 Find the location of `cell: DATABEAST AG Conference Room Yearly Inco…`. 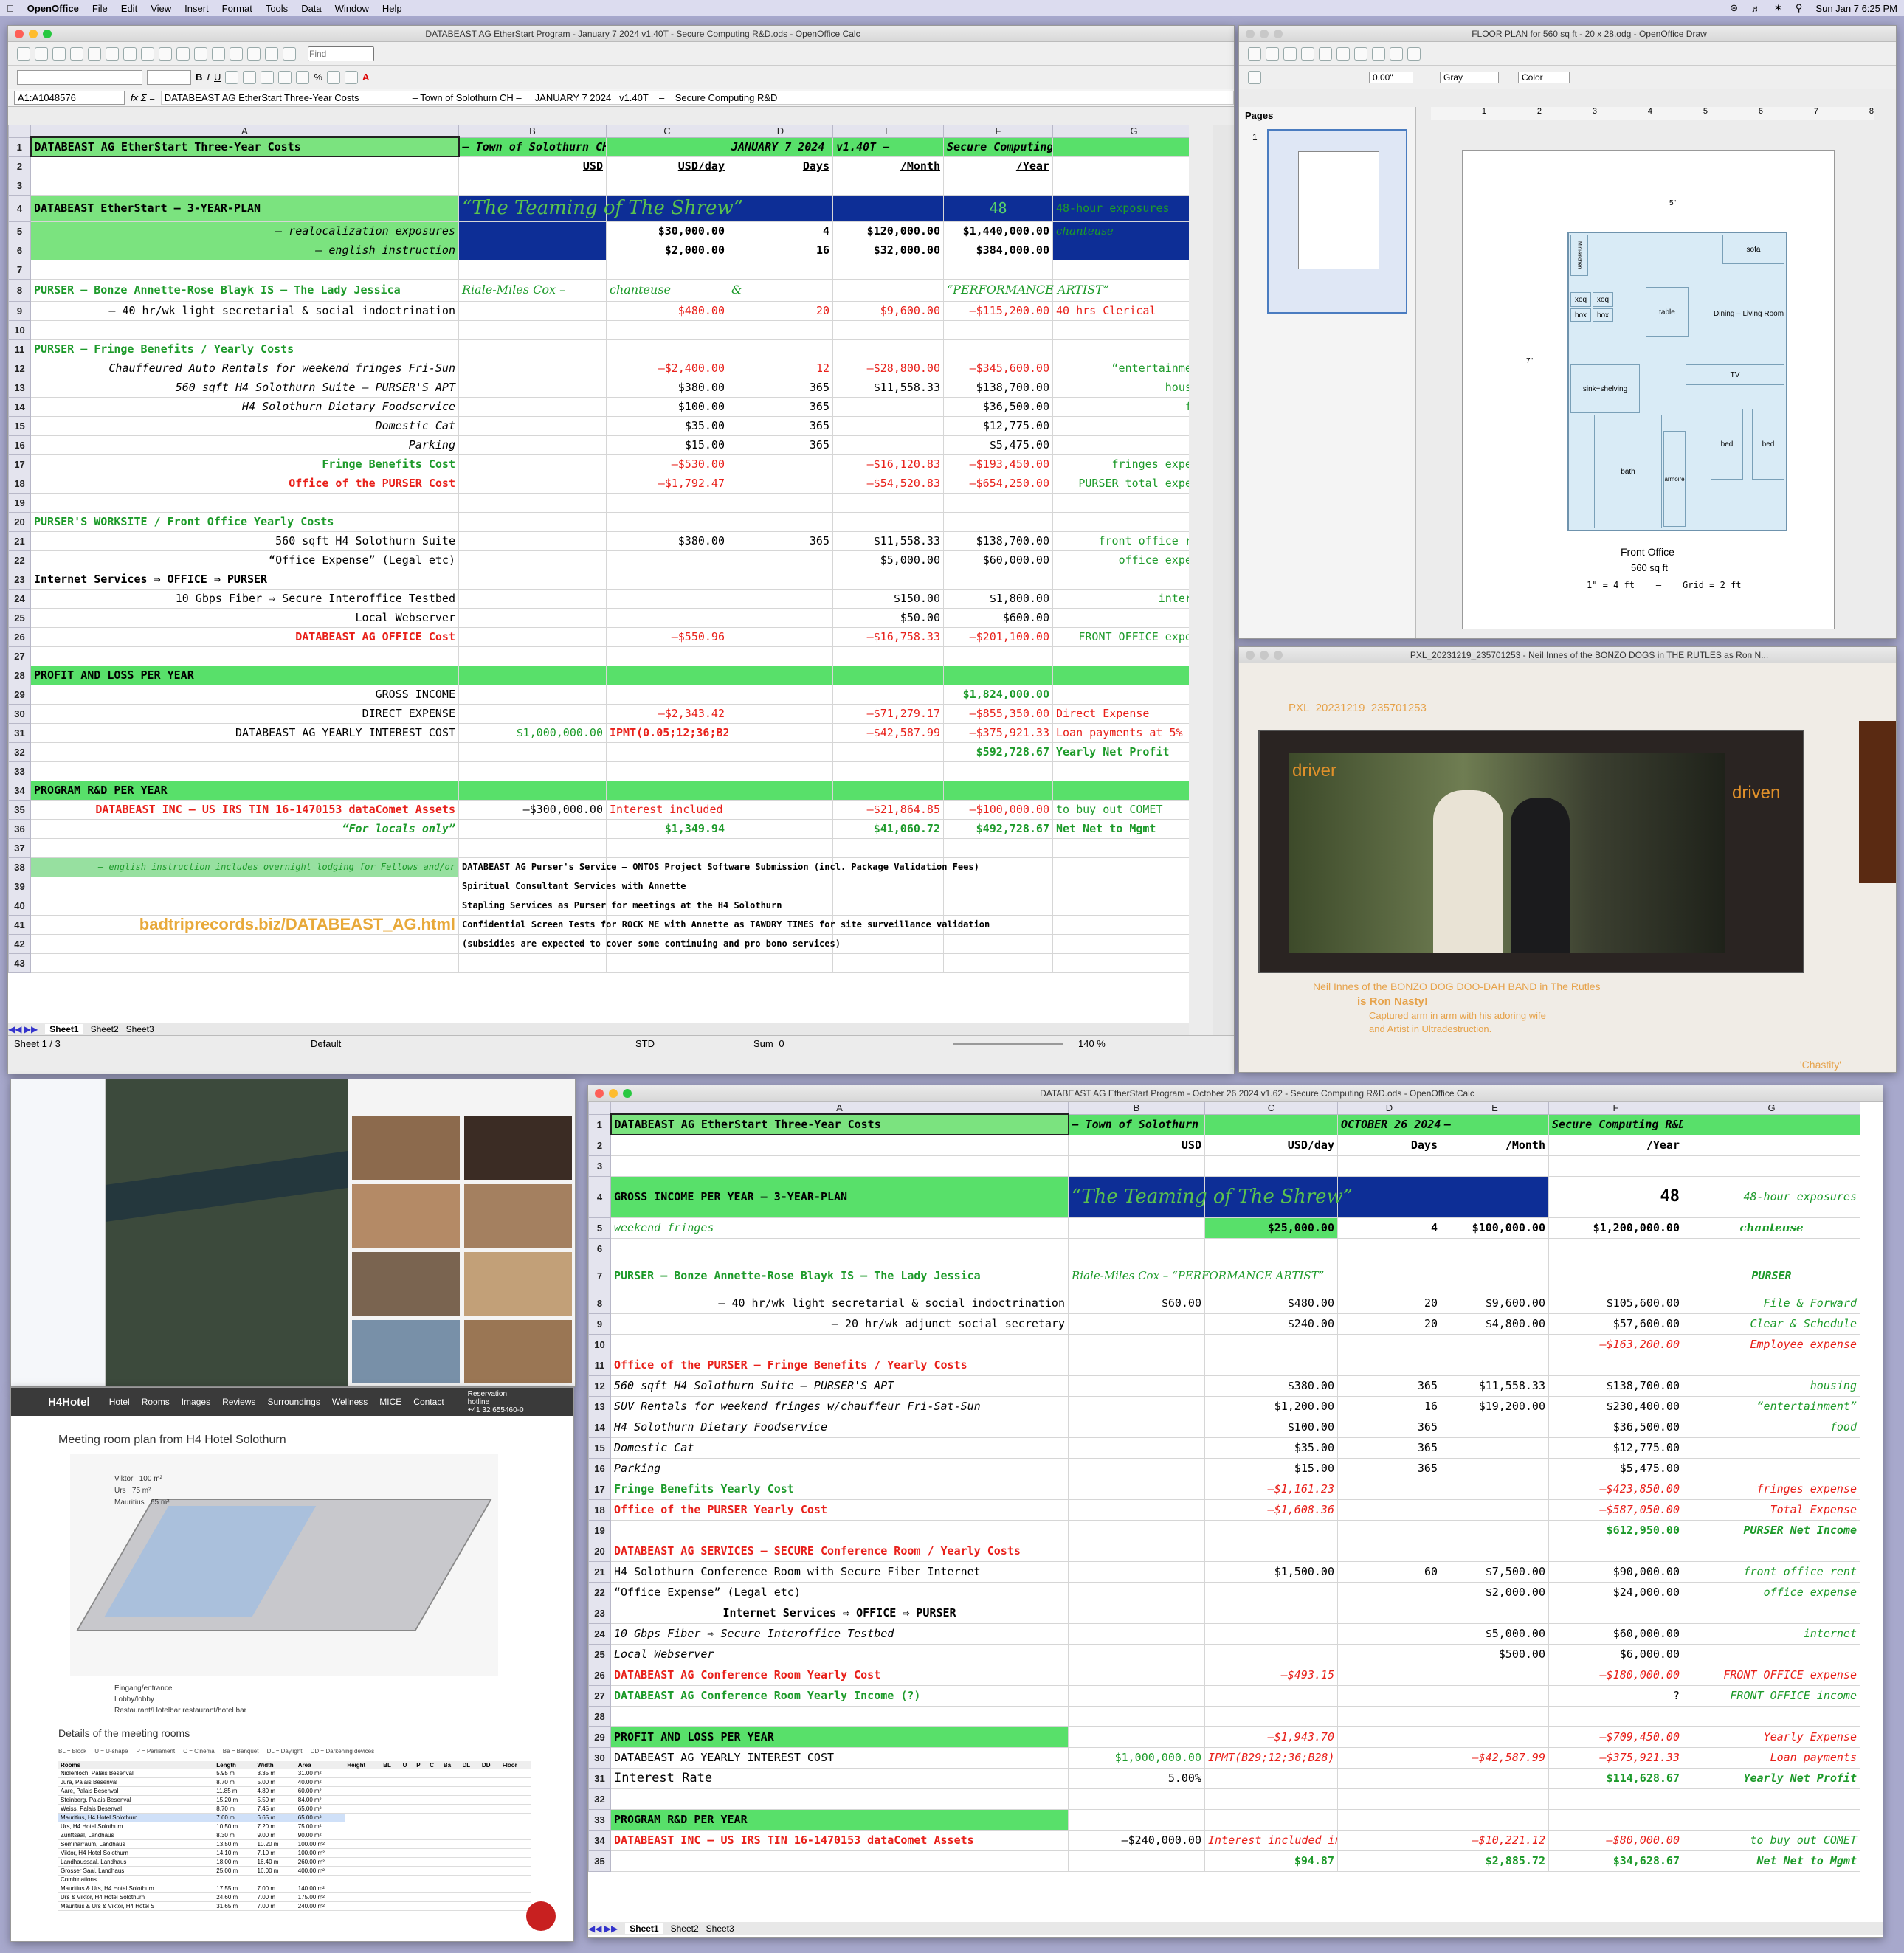

cell: DATABEAST AG Conference Room Yearly Inco… is located at coordinates (840, 1695).